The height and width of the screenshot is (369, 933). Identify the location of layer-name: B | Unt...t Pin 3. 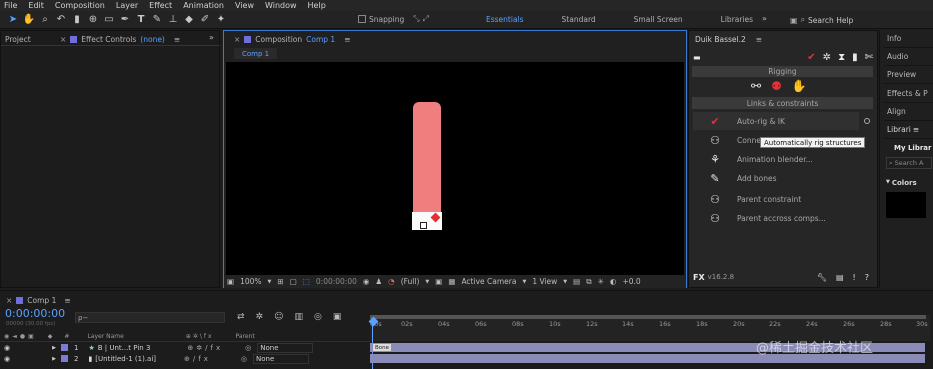
(124, 348).